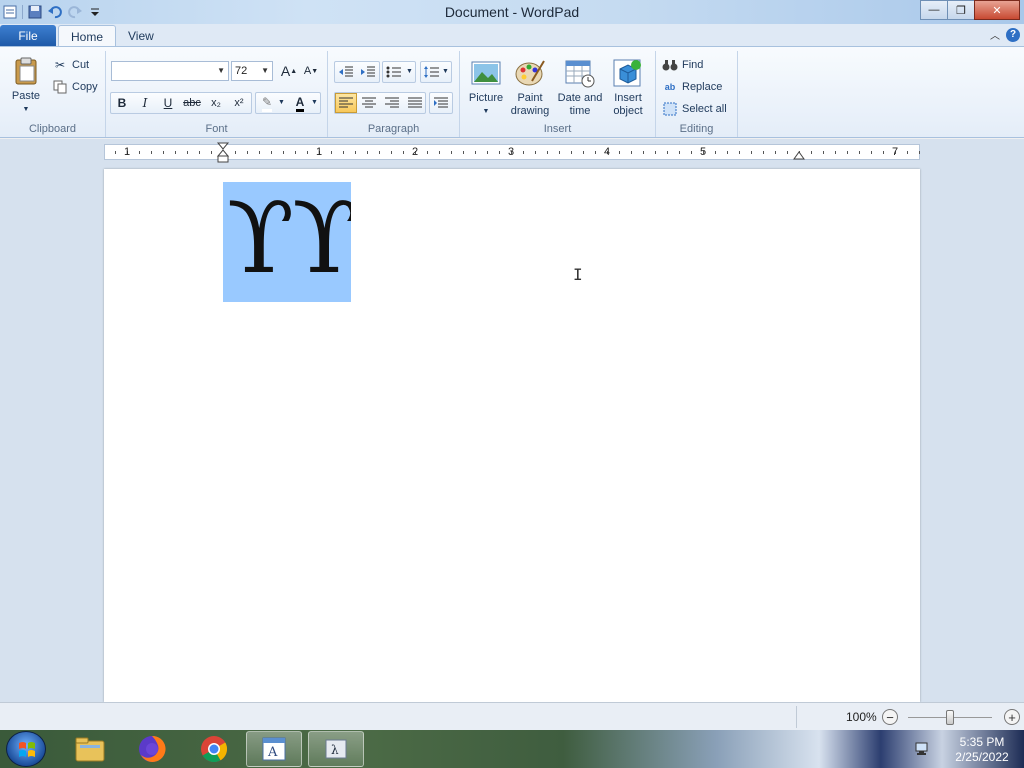 The width and height of the screenshot is (1024, 768). I want to click on align-left-icon, so click(346, 103).